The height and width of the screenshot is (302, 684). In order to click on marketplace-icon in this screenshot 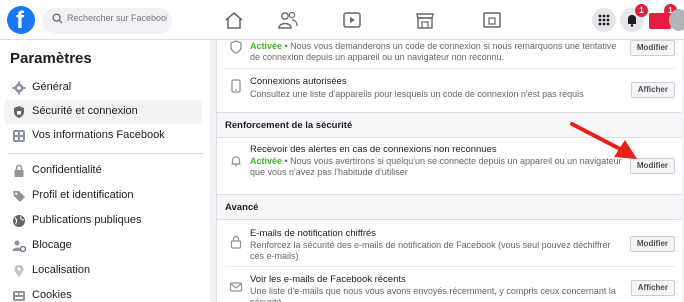, I will do `click(425, 20)`.